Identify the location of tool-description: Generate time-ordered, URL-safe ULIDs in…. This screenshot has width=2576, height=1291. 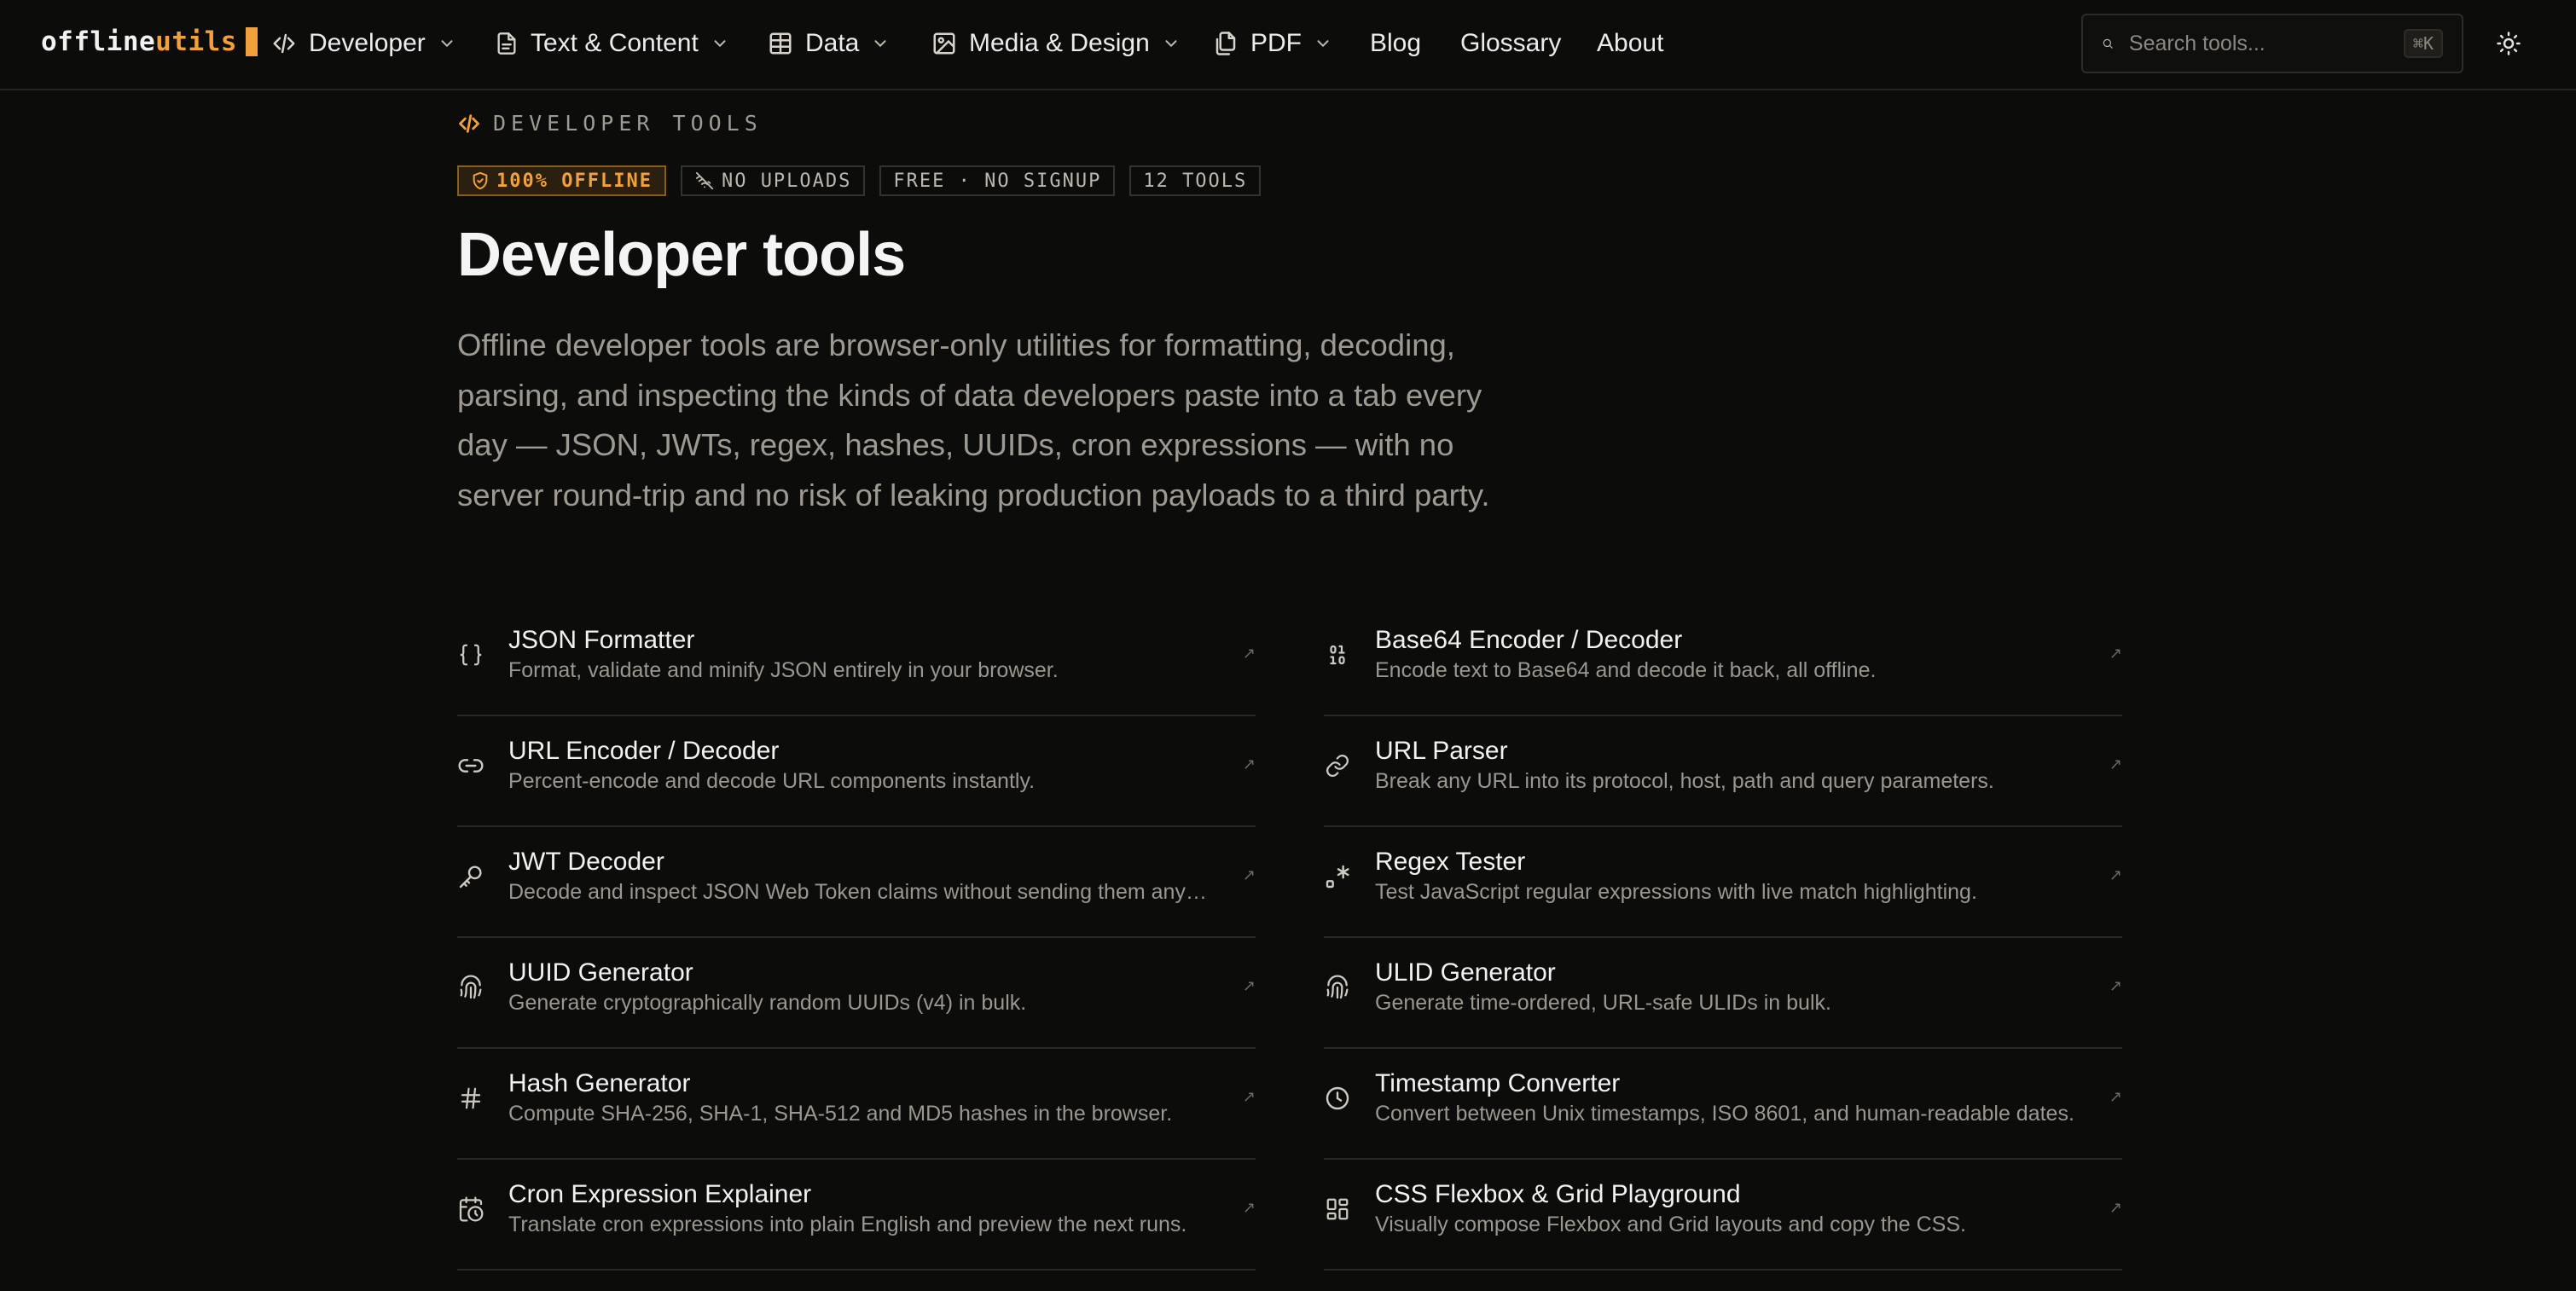
(1603, 1003).